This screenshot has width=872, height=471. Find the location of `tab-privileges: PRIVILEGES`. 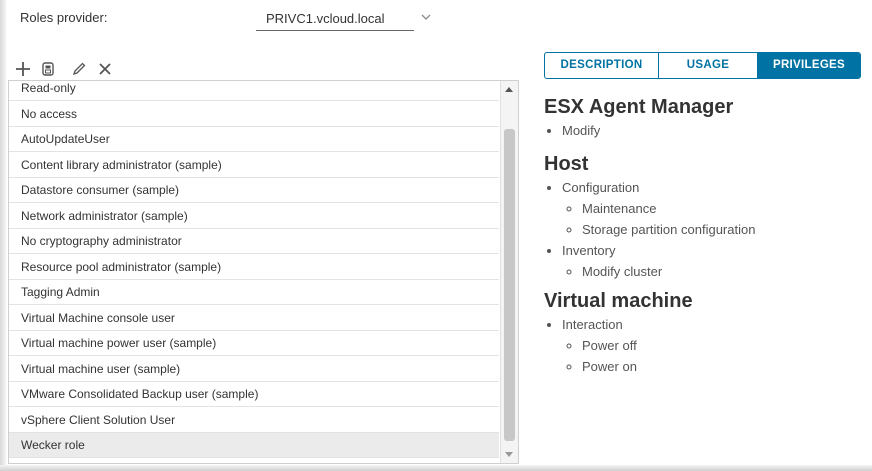

tab-privileges: PRIVILEGES is located at coordinates (808, 65).